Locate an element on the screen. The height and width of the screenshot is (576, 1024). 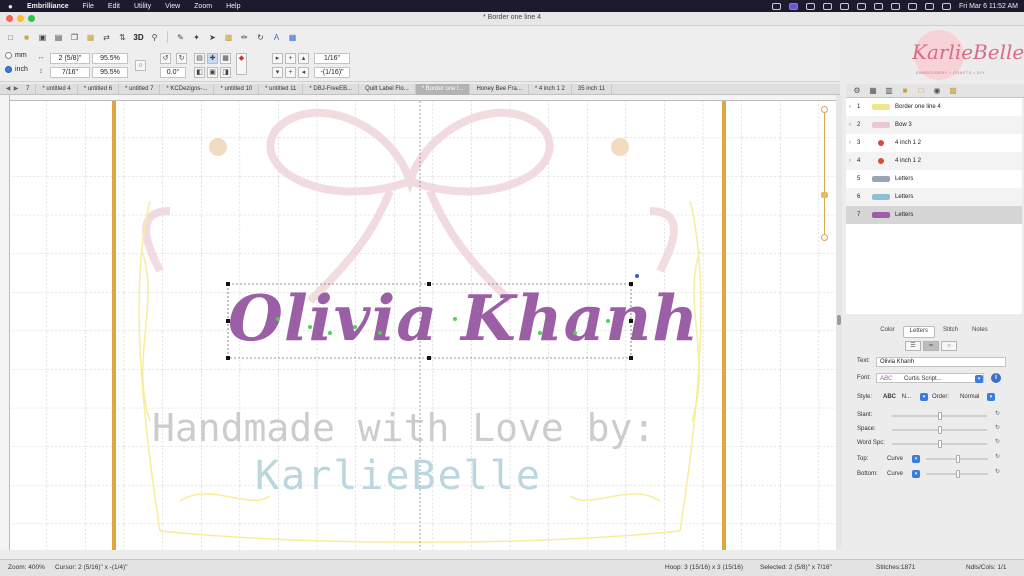
rotate-right-button: ↻ is located at coordinates (181, 58).